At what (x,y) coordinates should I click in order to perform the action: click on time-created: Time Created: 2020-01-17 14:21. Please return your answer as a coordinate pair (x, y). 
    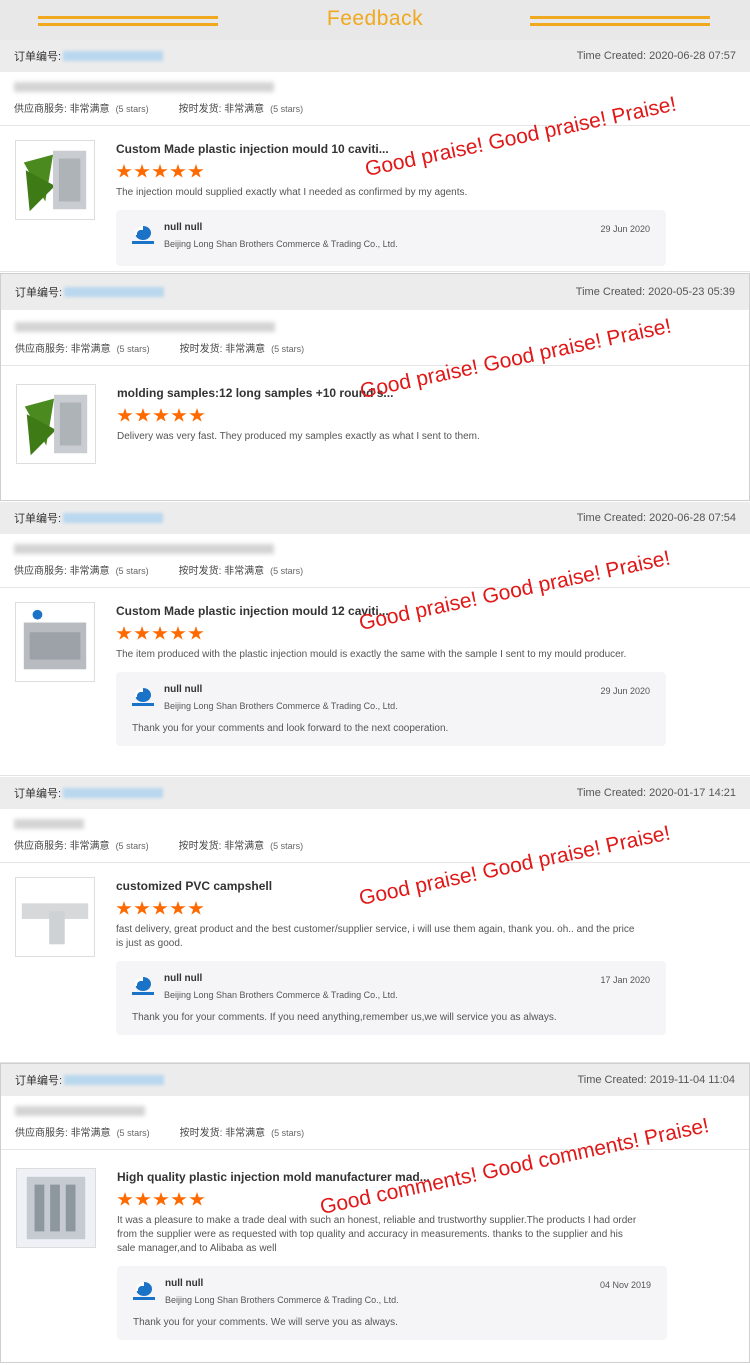
    Looking at the image, I should click on (656, 793).